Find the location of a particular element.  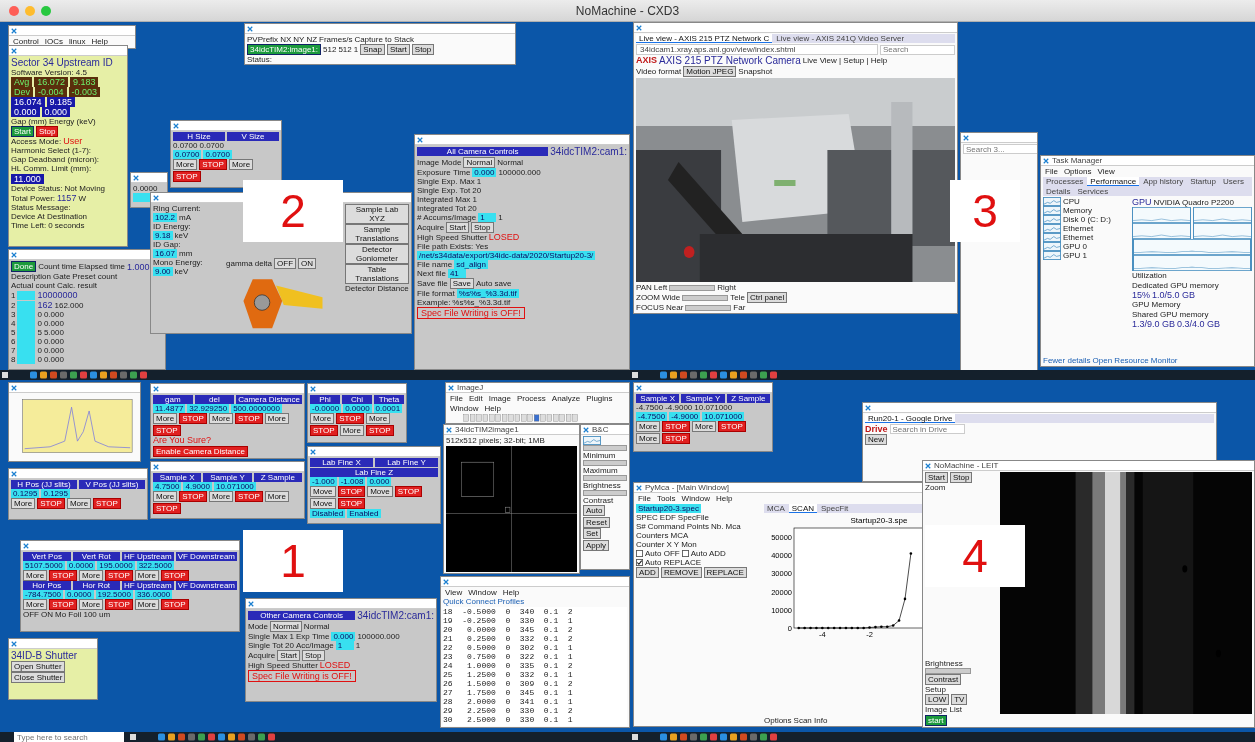

search-field: Search is located at coordinates (917, 49).